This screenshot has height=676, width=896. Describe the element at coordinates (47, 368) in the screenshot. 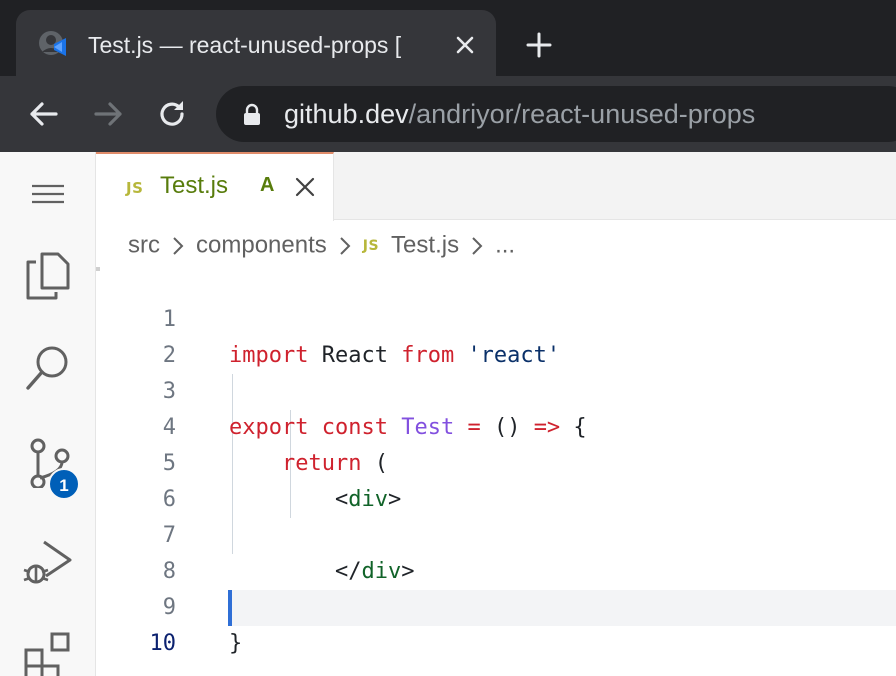

I see `search-icon` at that location.